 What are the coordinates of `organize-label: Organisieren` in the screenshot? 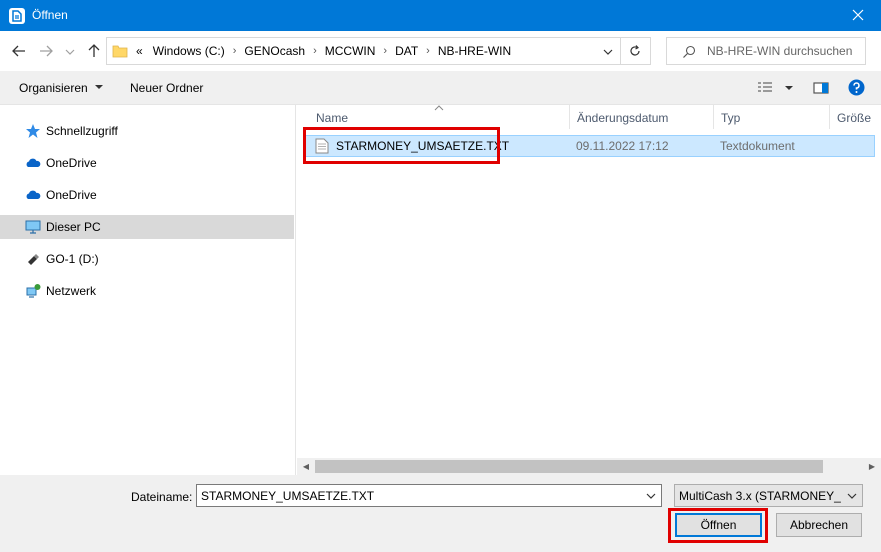 It's located at (53, 88).